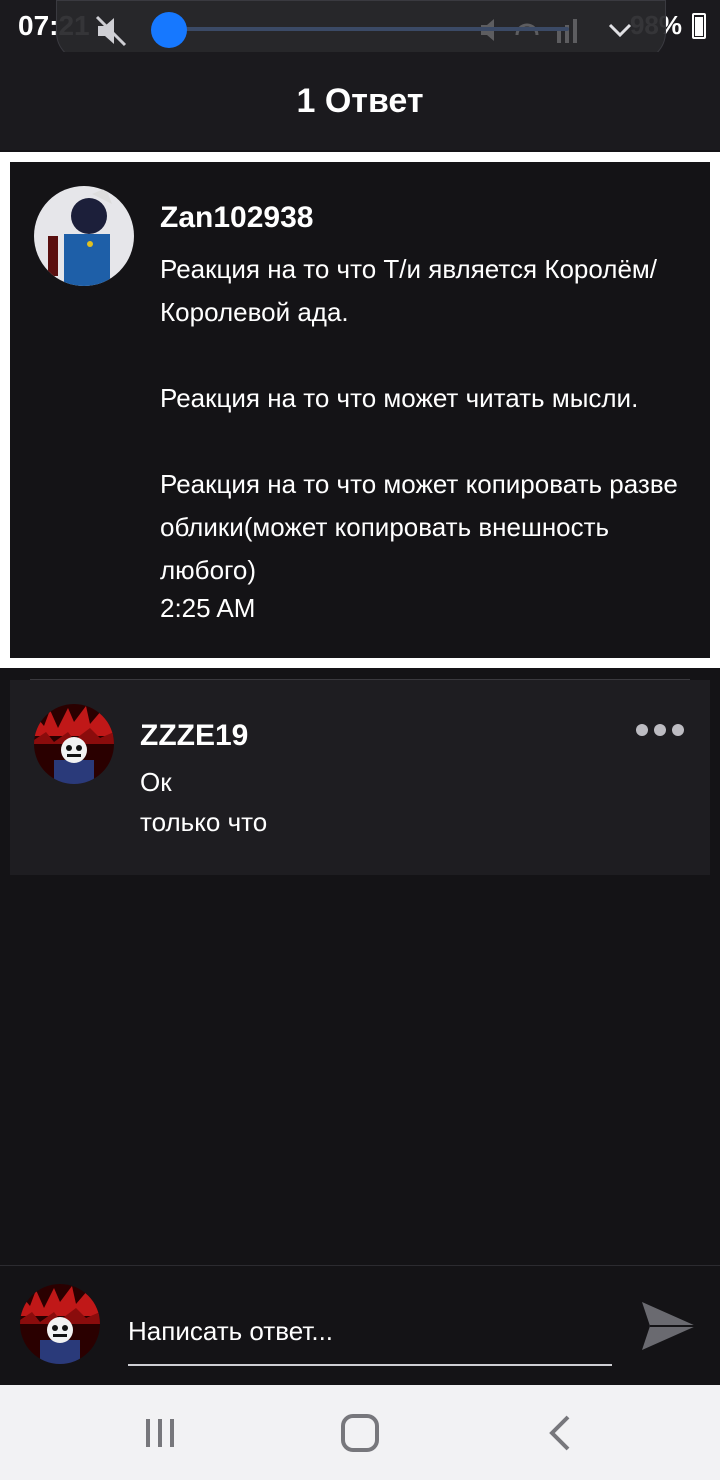  I want to click on volume-slider-track, so click(369, 29).